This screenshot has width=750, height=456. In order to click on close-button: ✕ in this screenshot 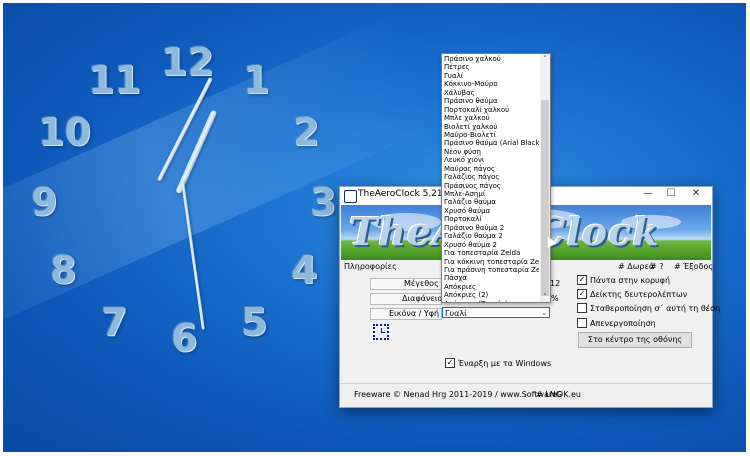, I will do `click(696, 193)`.